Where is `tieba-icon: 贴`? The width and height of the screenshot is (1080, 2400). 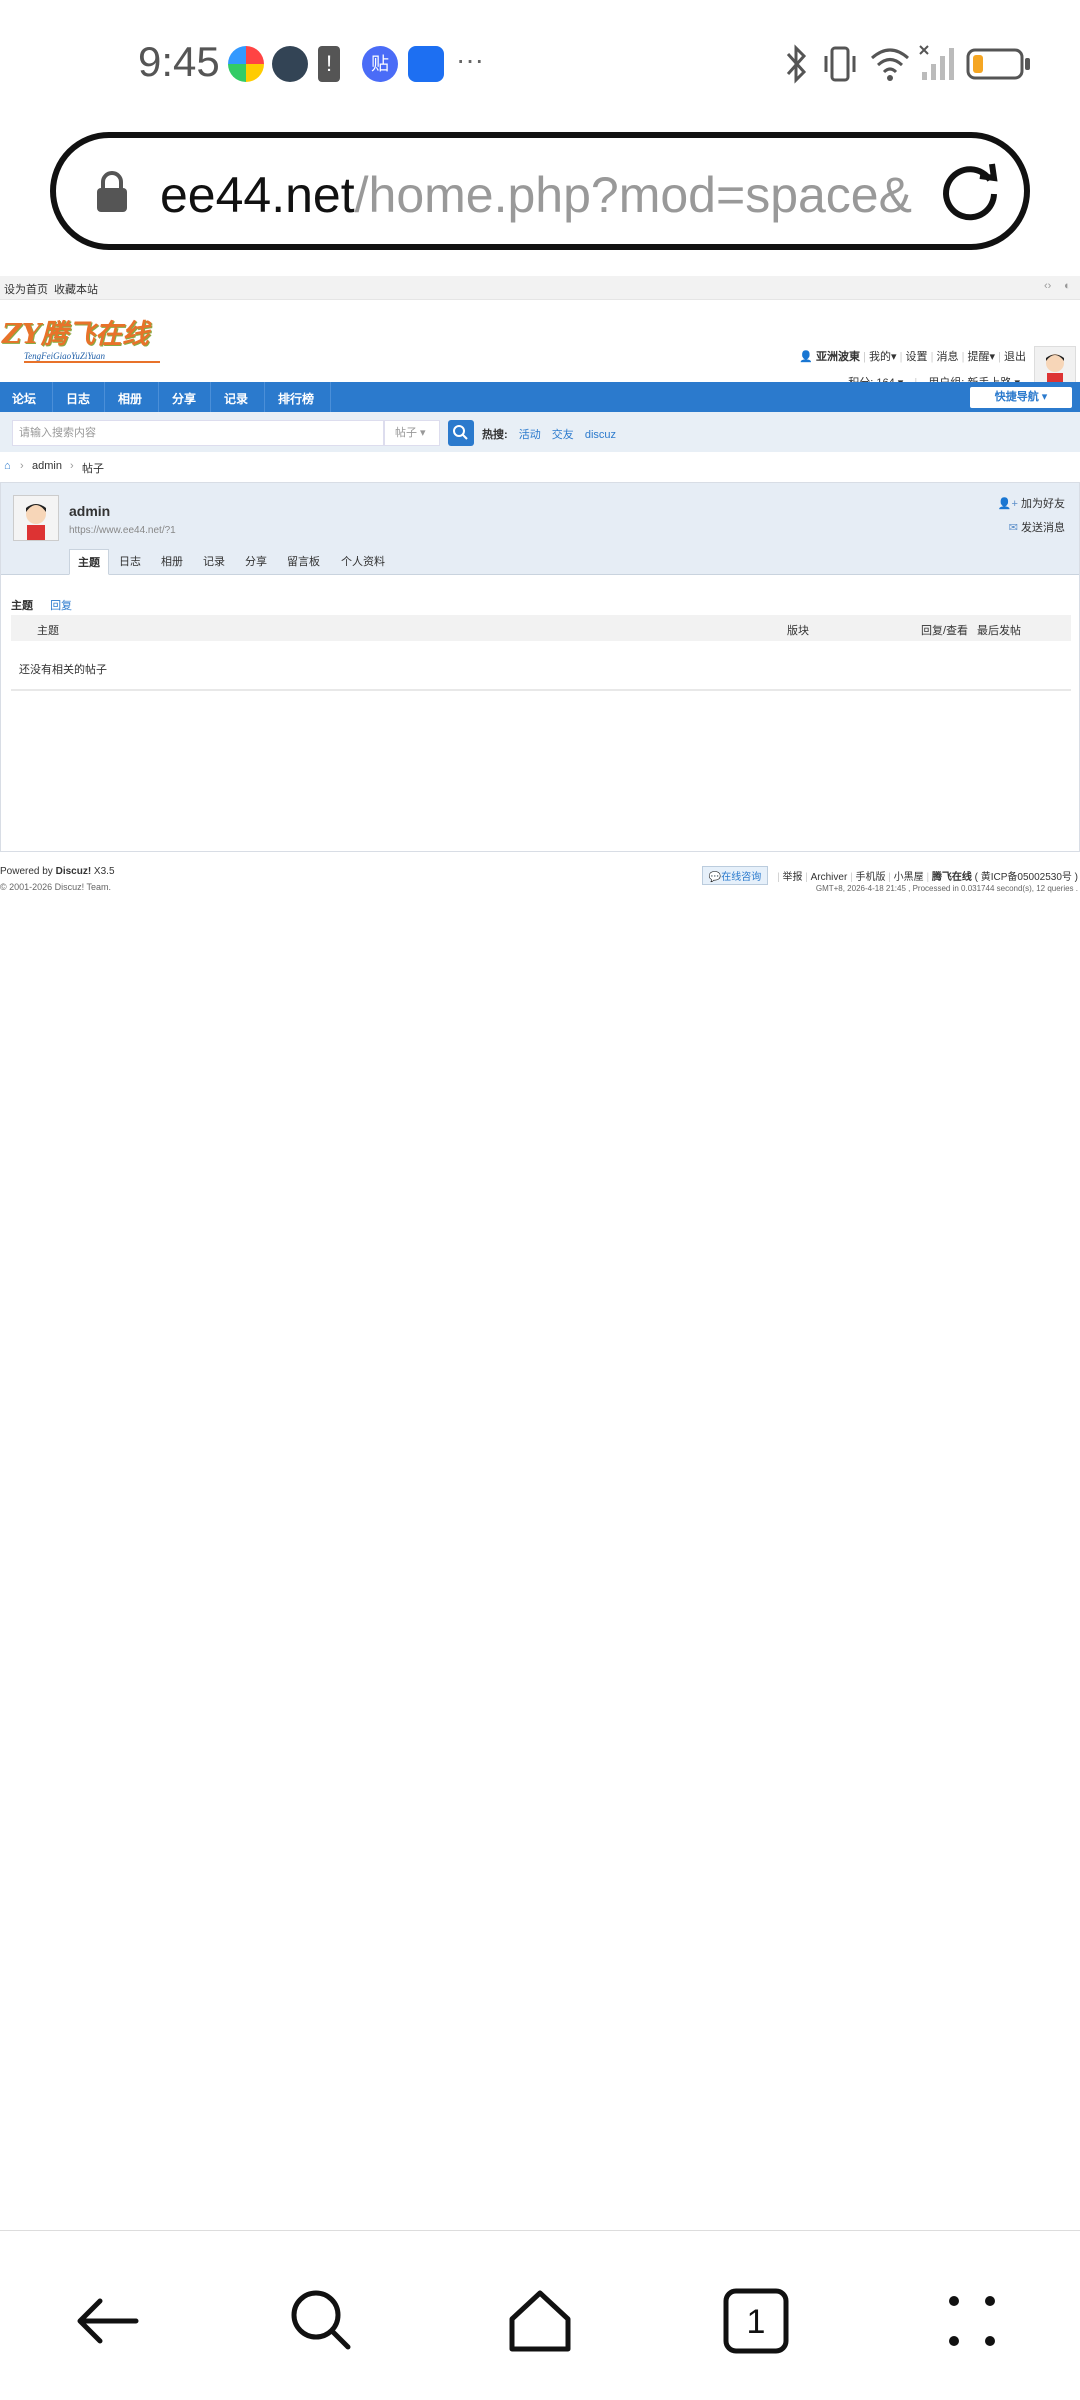 tieba-icon: 贴 is located at coordinates (380, 64).